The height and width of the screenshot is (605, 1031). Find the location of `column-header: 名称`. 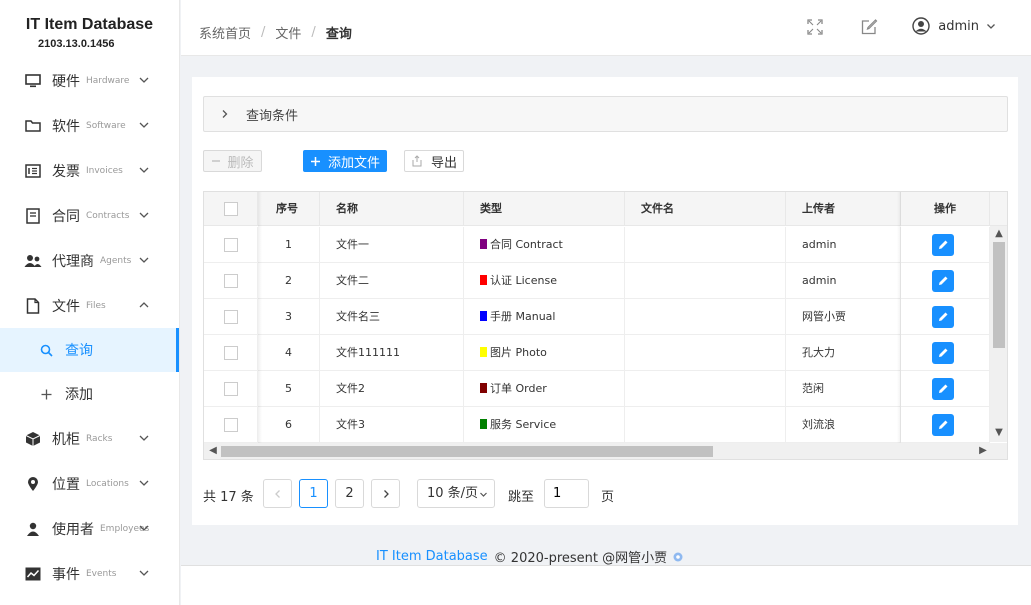

column-header: 名称 is located at coordinates (392, 209).